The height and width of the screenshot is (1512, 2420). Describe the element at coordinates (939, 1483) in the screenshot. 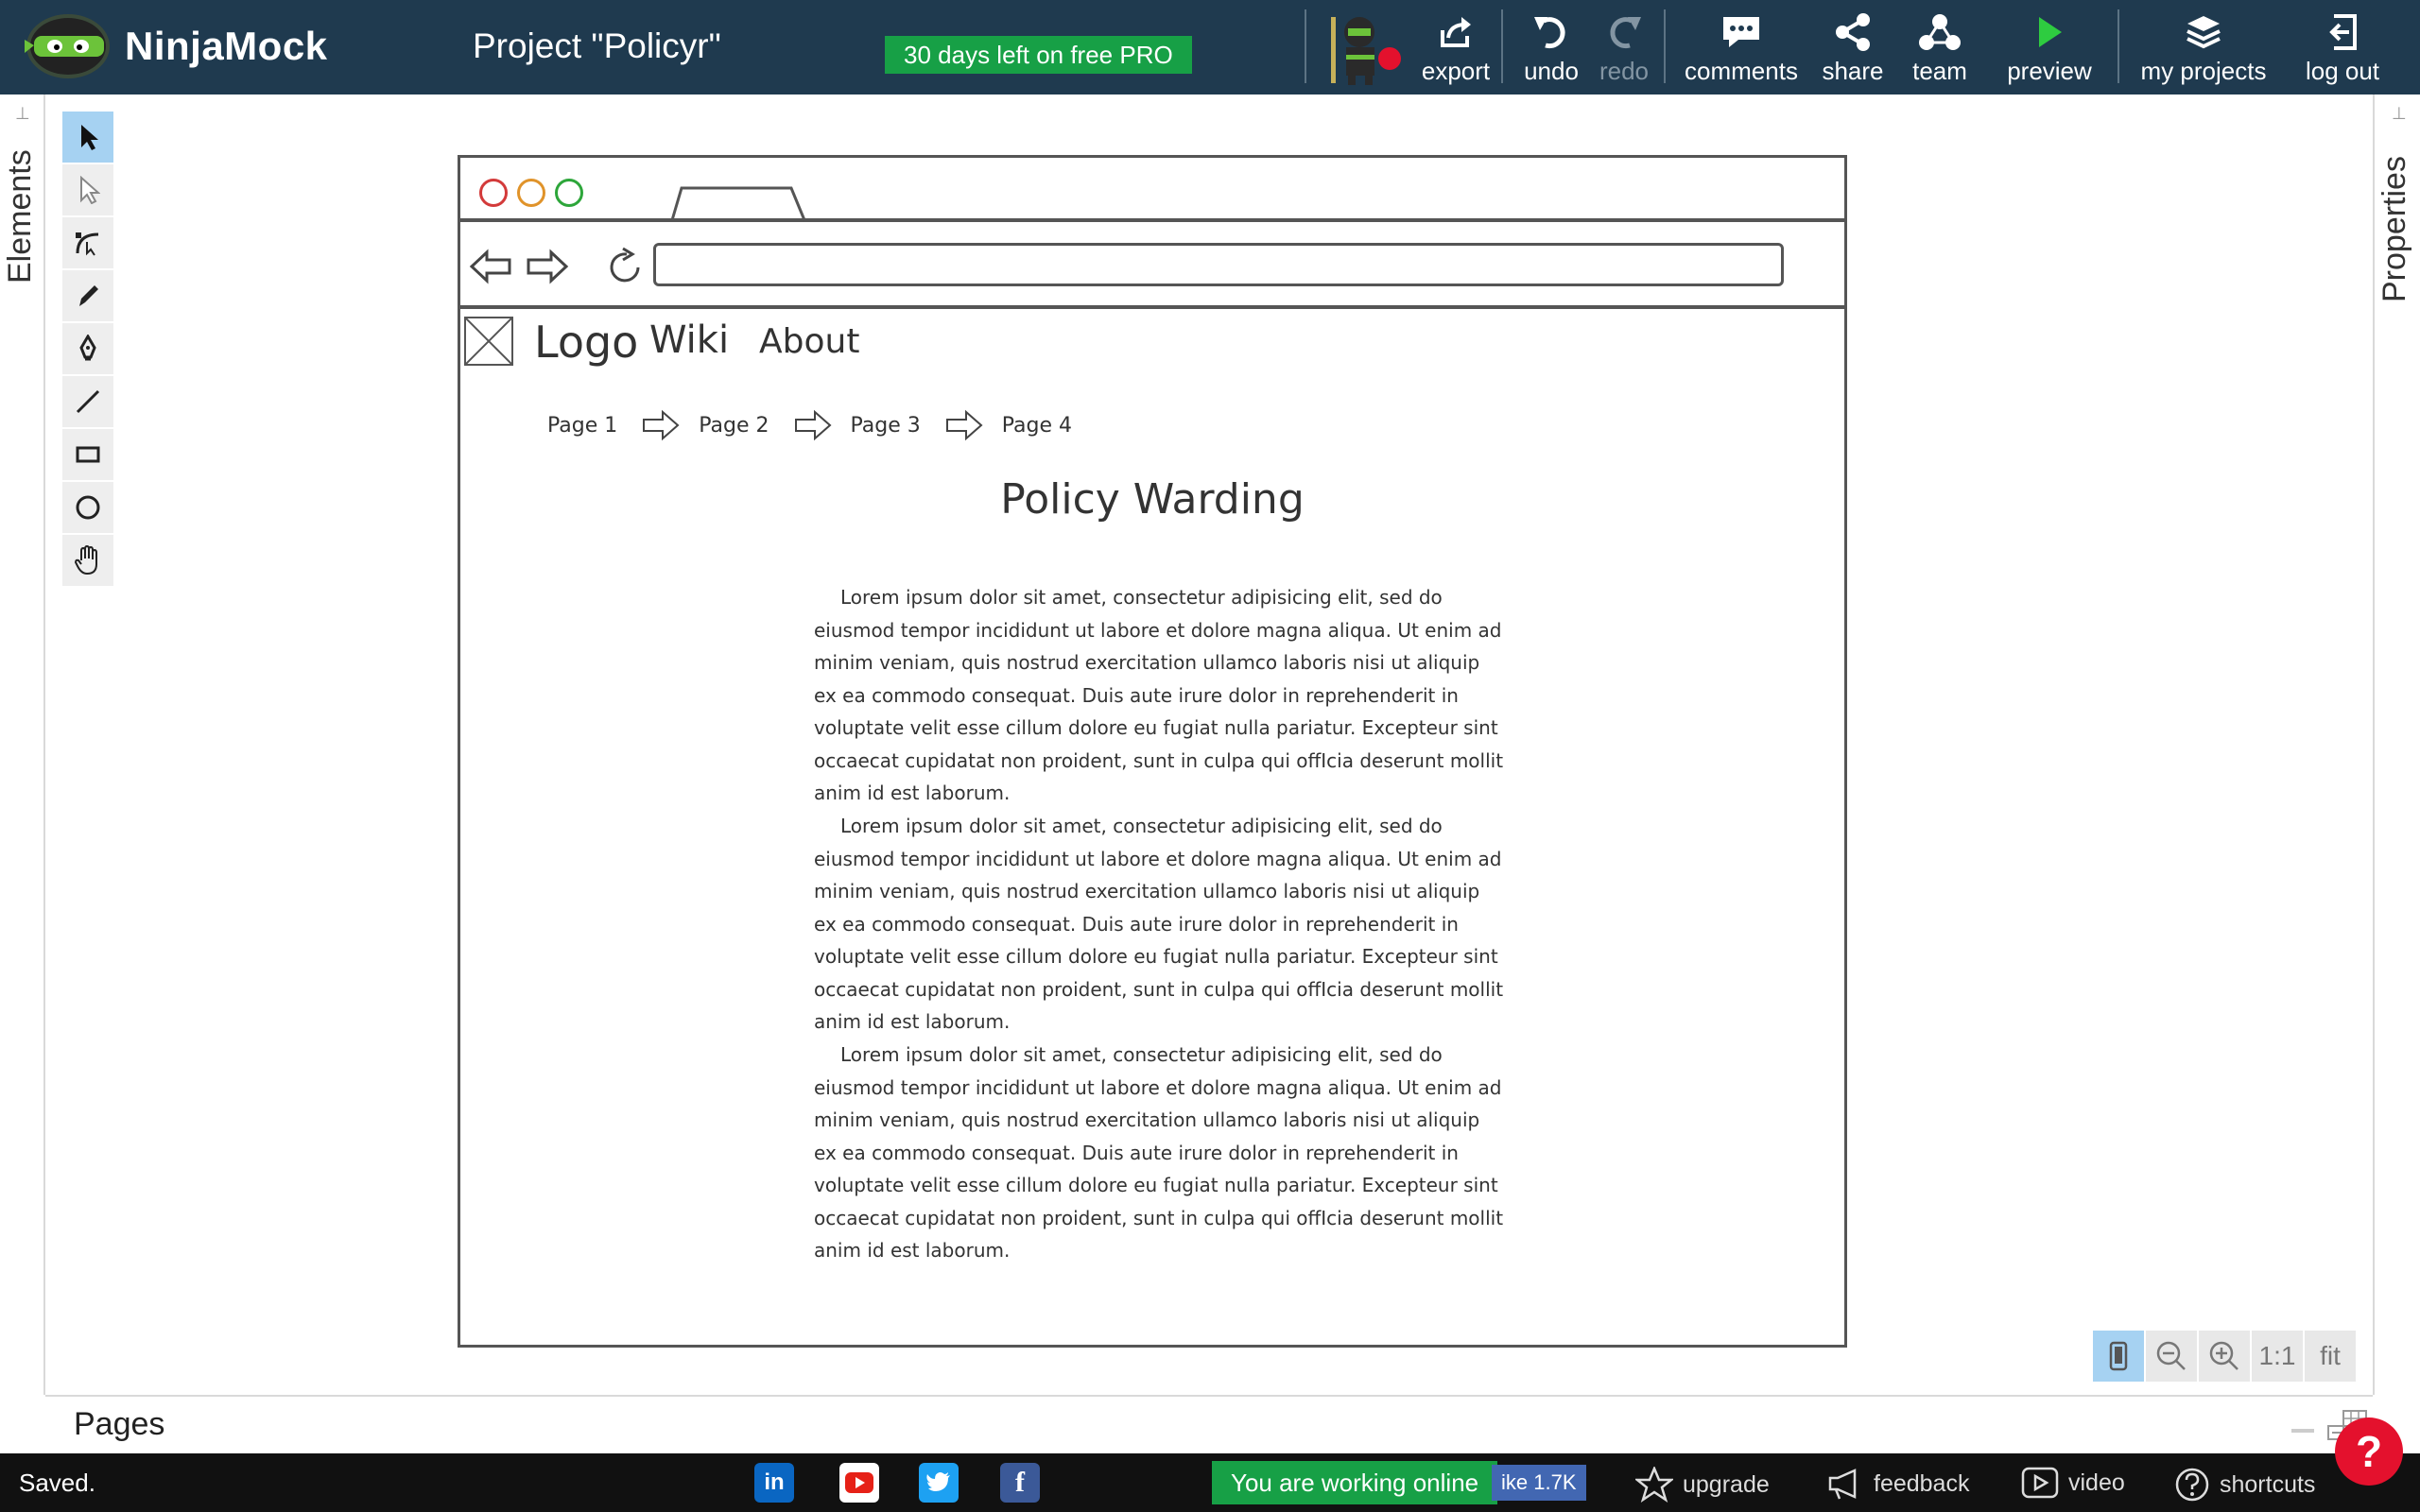

I see `twitter-icon` at that location.